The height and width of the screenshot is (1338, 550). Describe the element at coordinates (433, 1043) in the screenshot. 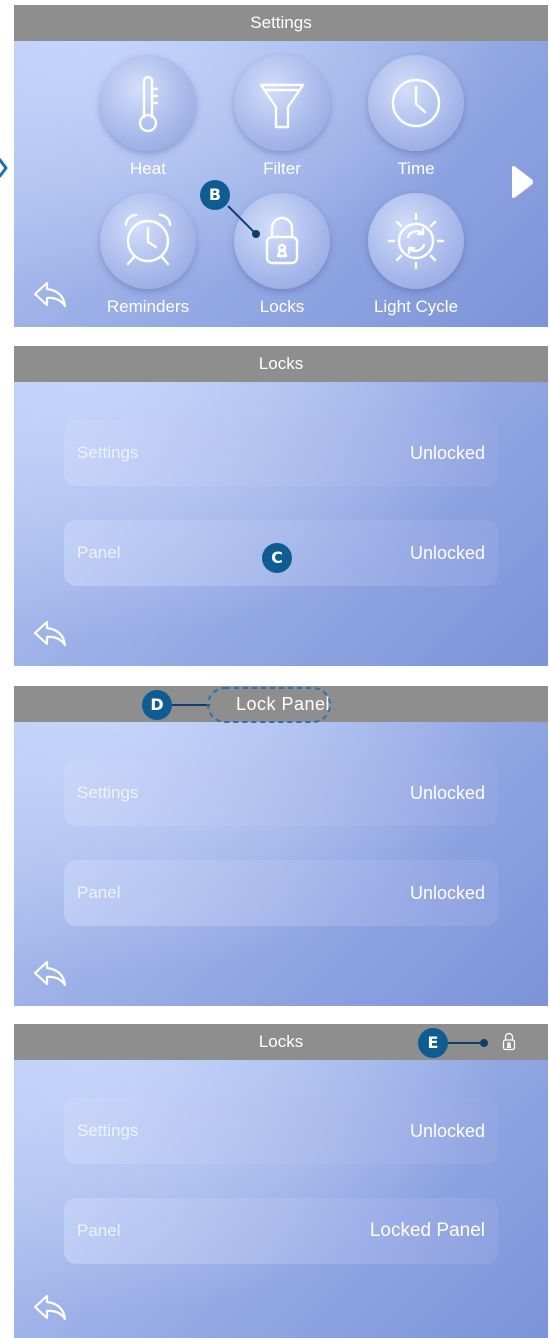

I see `callout-e: E` at that location.